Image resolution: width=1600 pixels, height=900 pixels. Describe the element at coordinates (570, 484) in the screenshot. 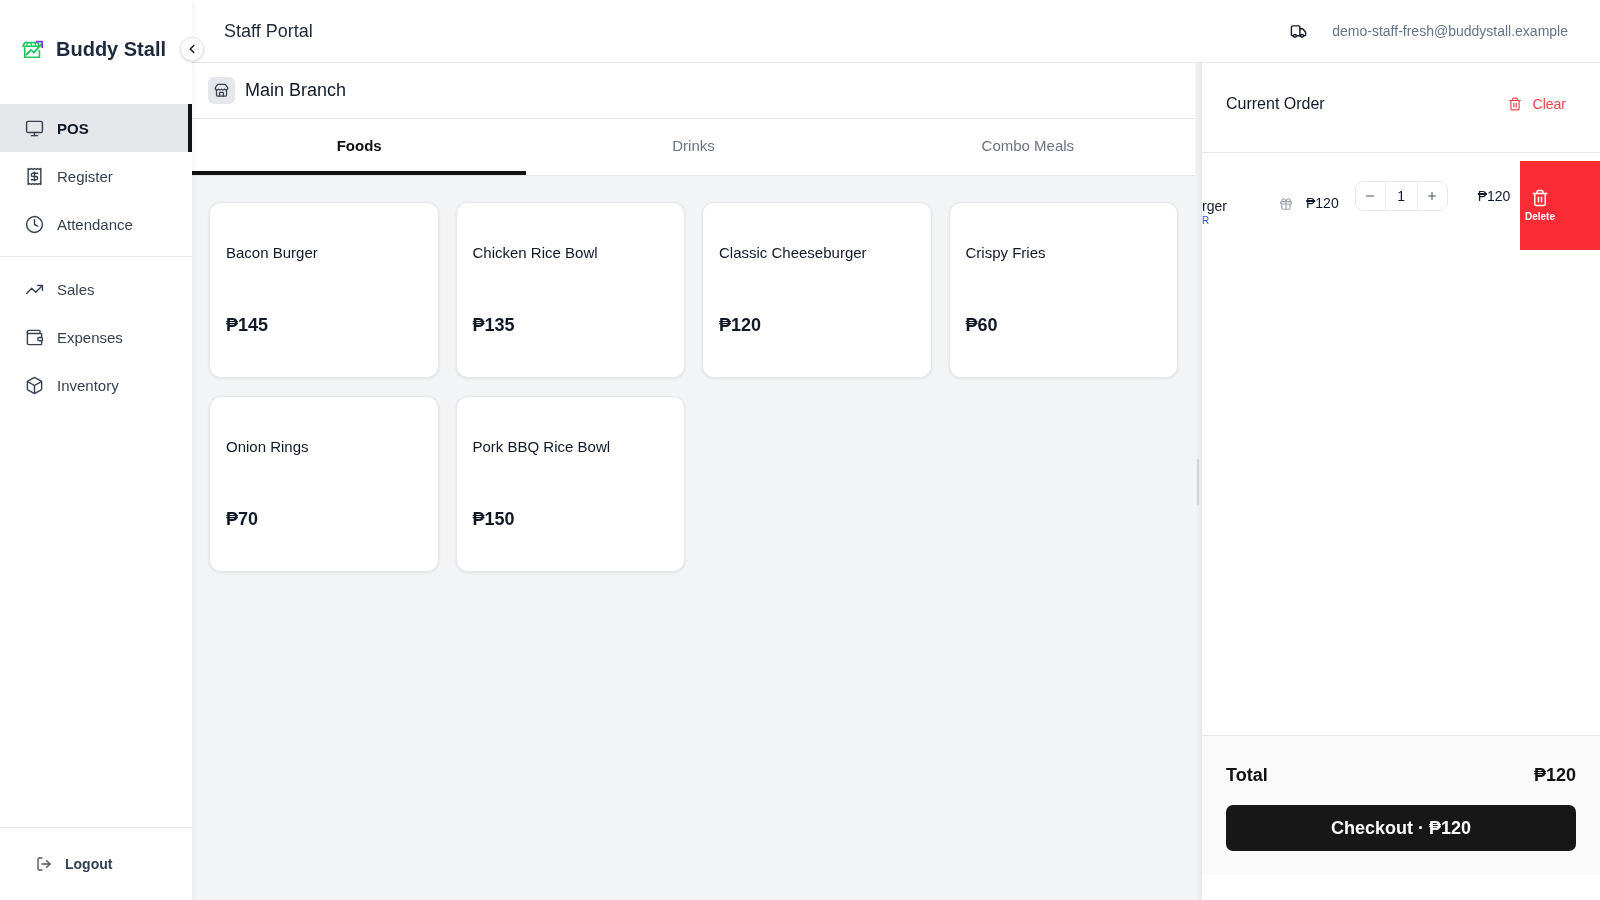

I see `product-card: Pork BBQ Rice Bowl ₱150` at that location.